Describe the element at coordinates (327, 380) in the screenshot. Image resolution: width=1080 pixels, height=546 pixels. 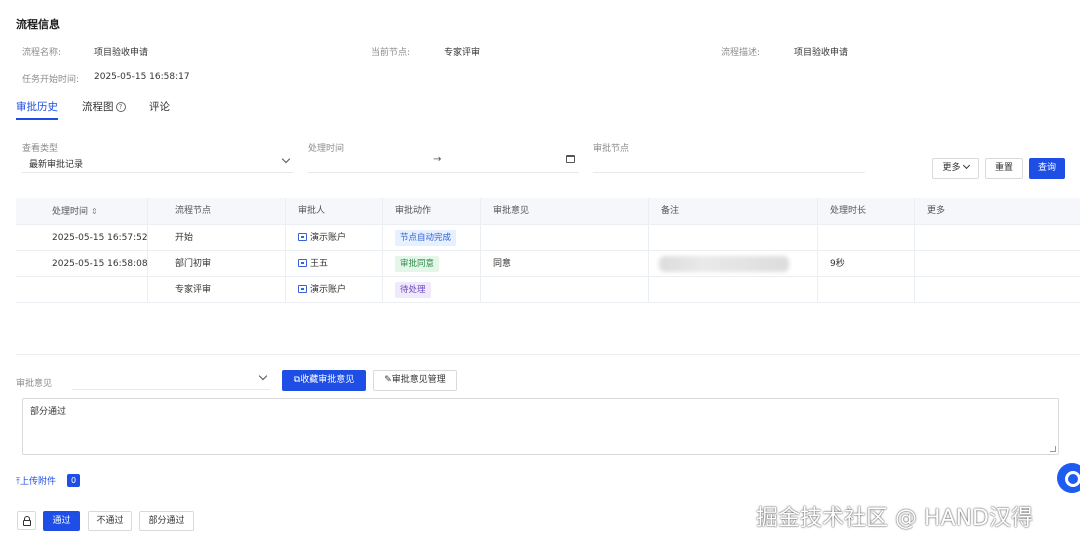
I see `save-opinion-label: 收藏审批意见` at that location.